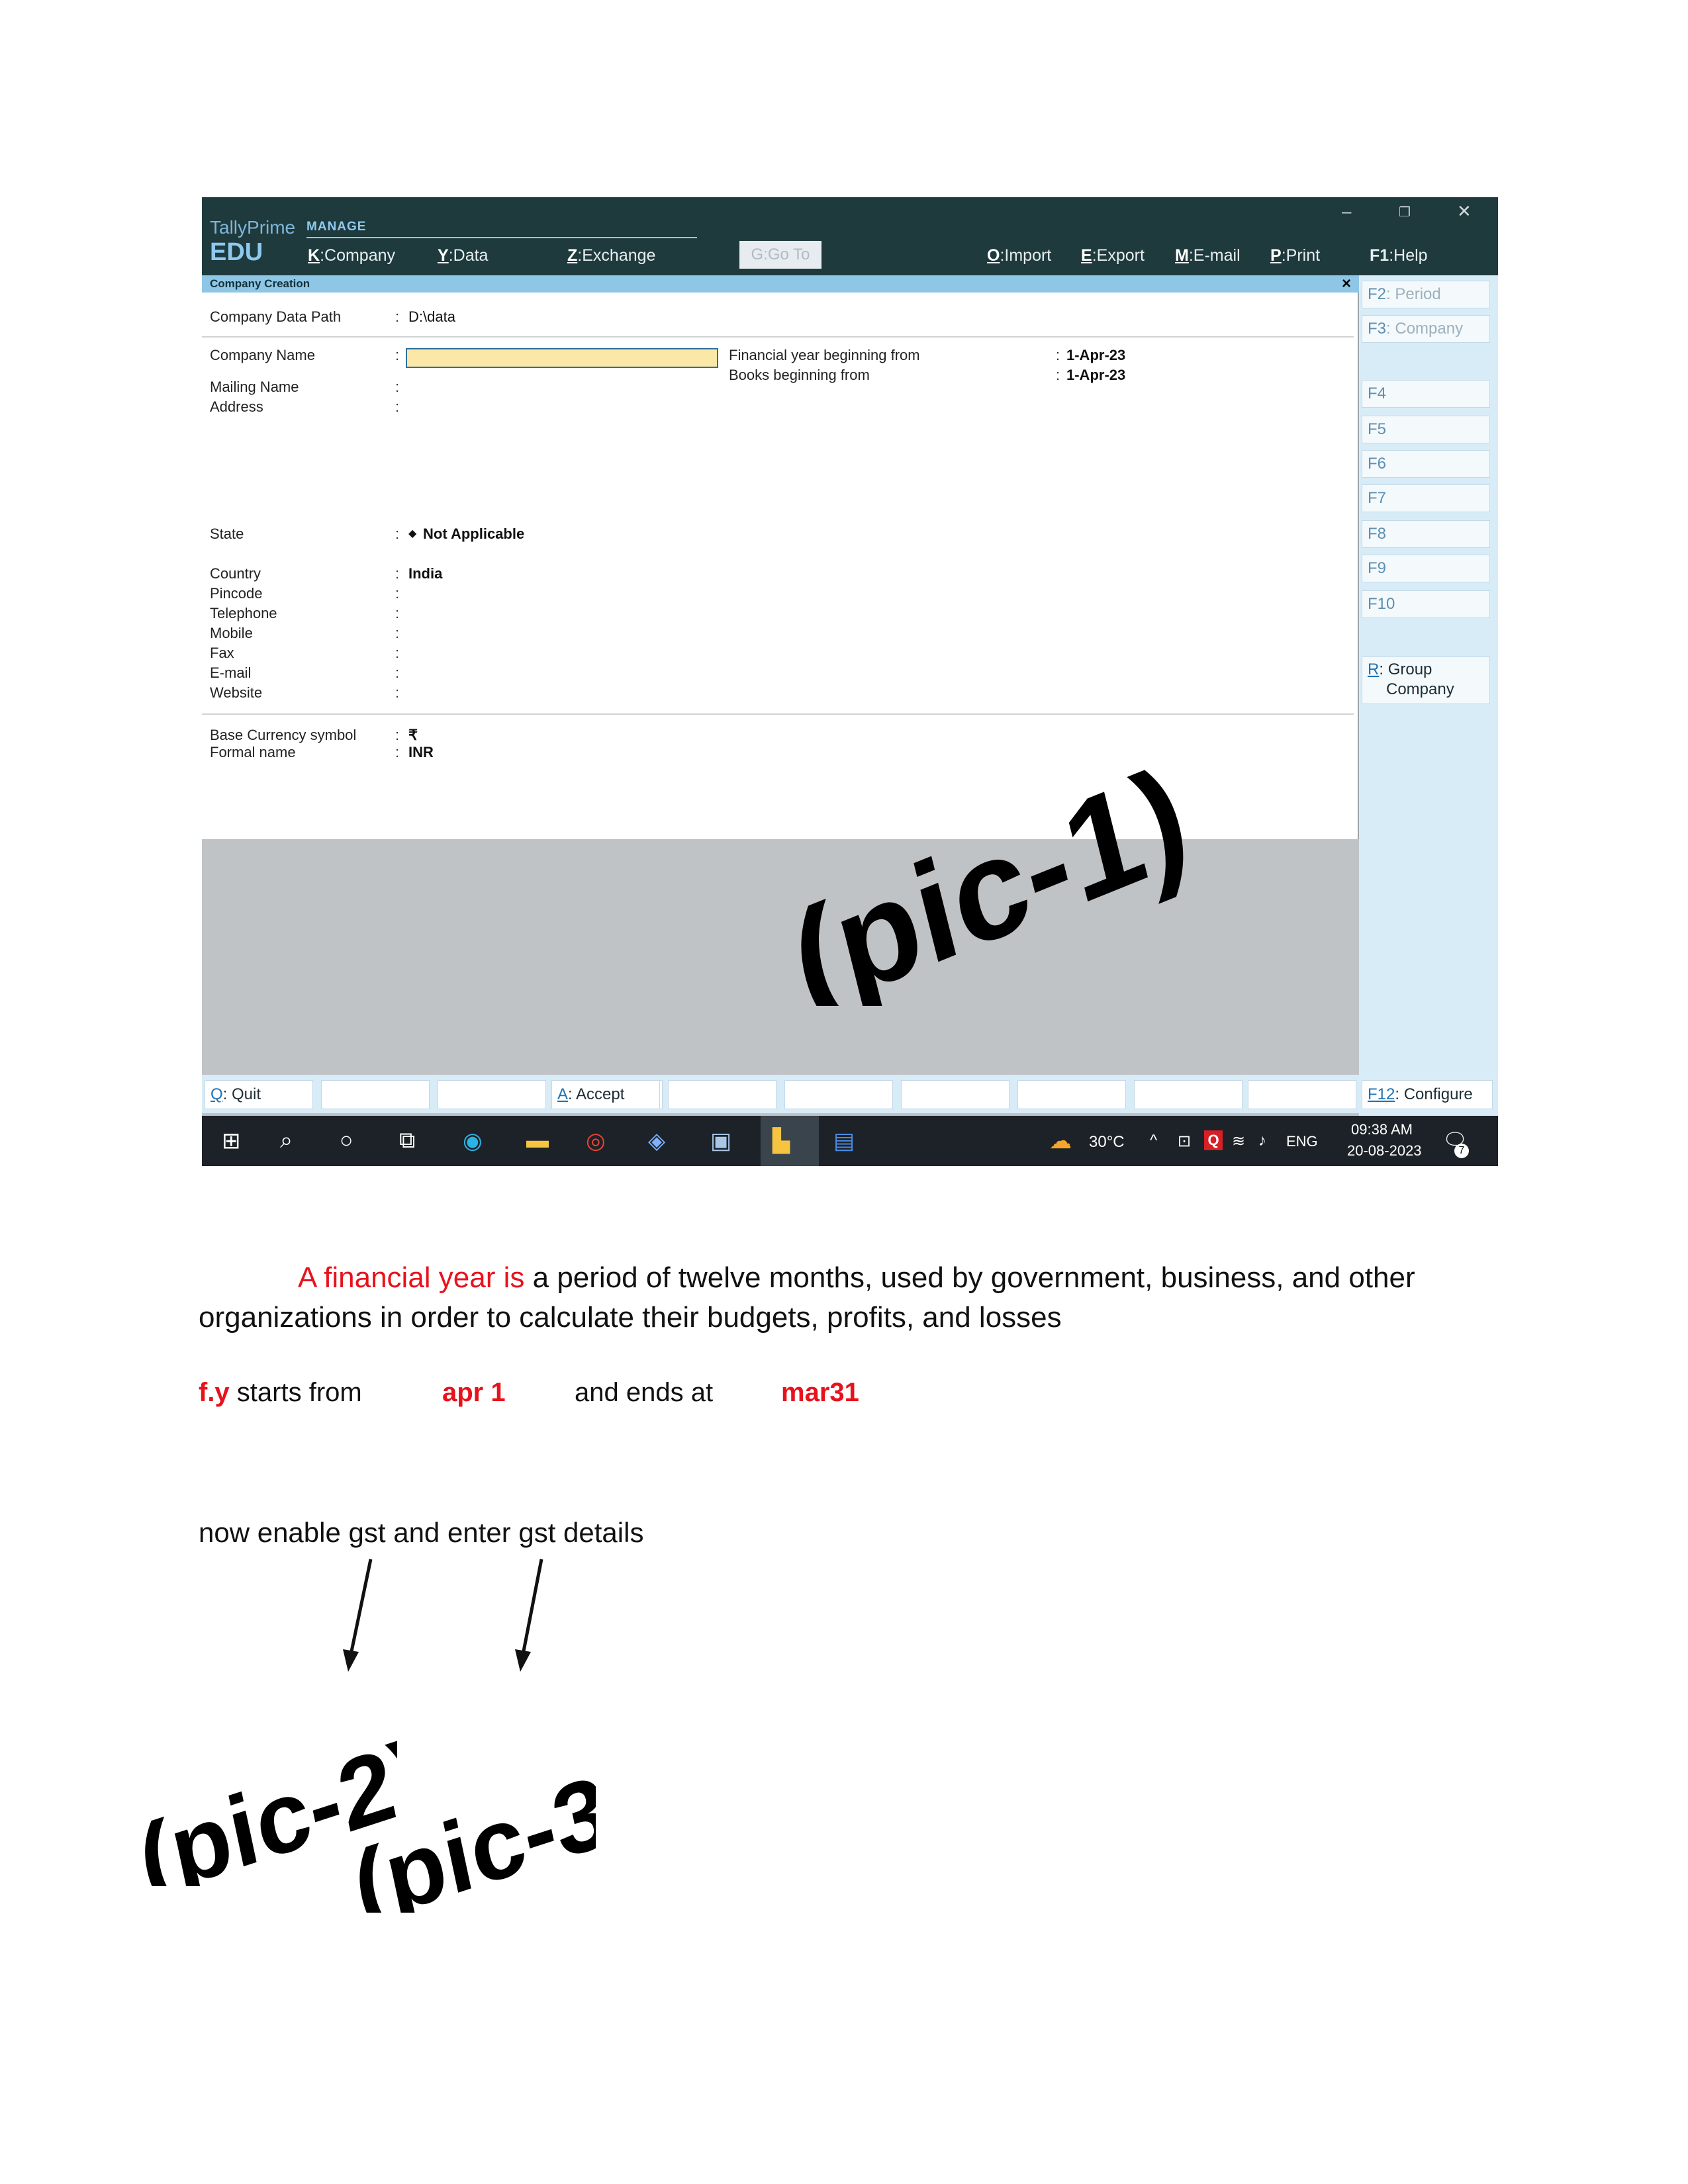  I want to click on word-icon: ▤, so click(844, 1141).